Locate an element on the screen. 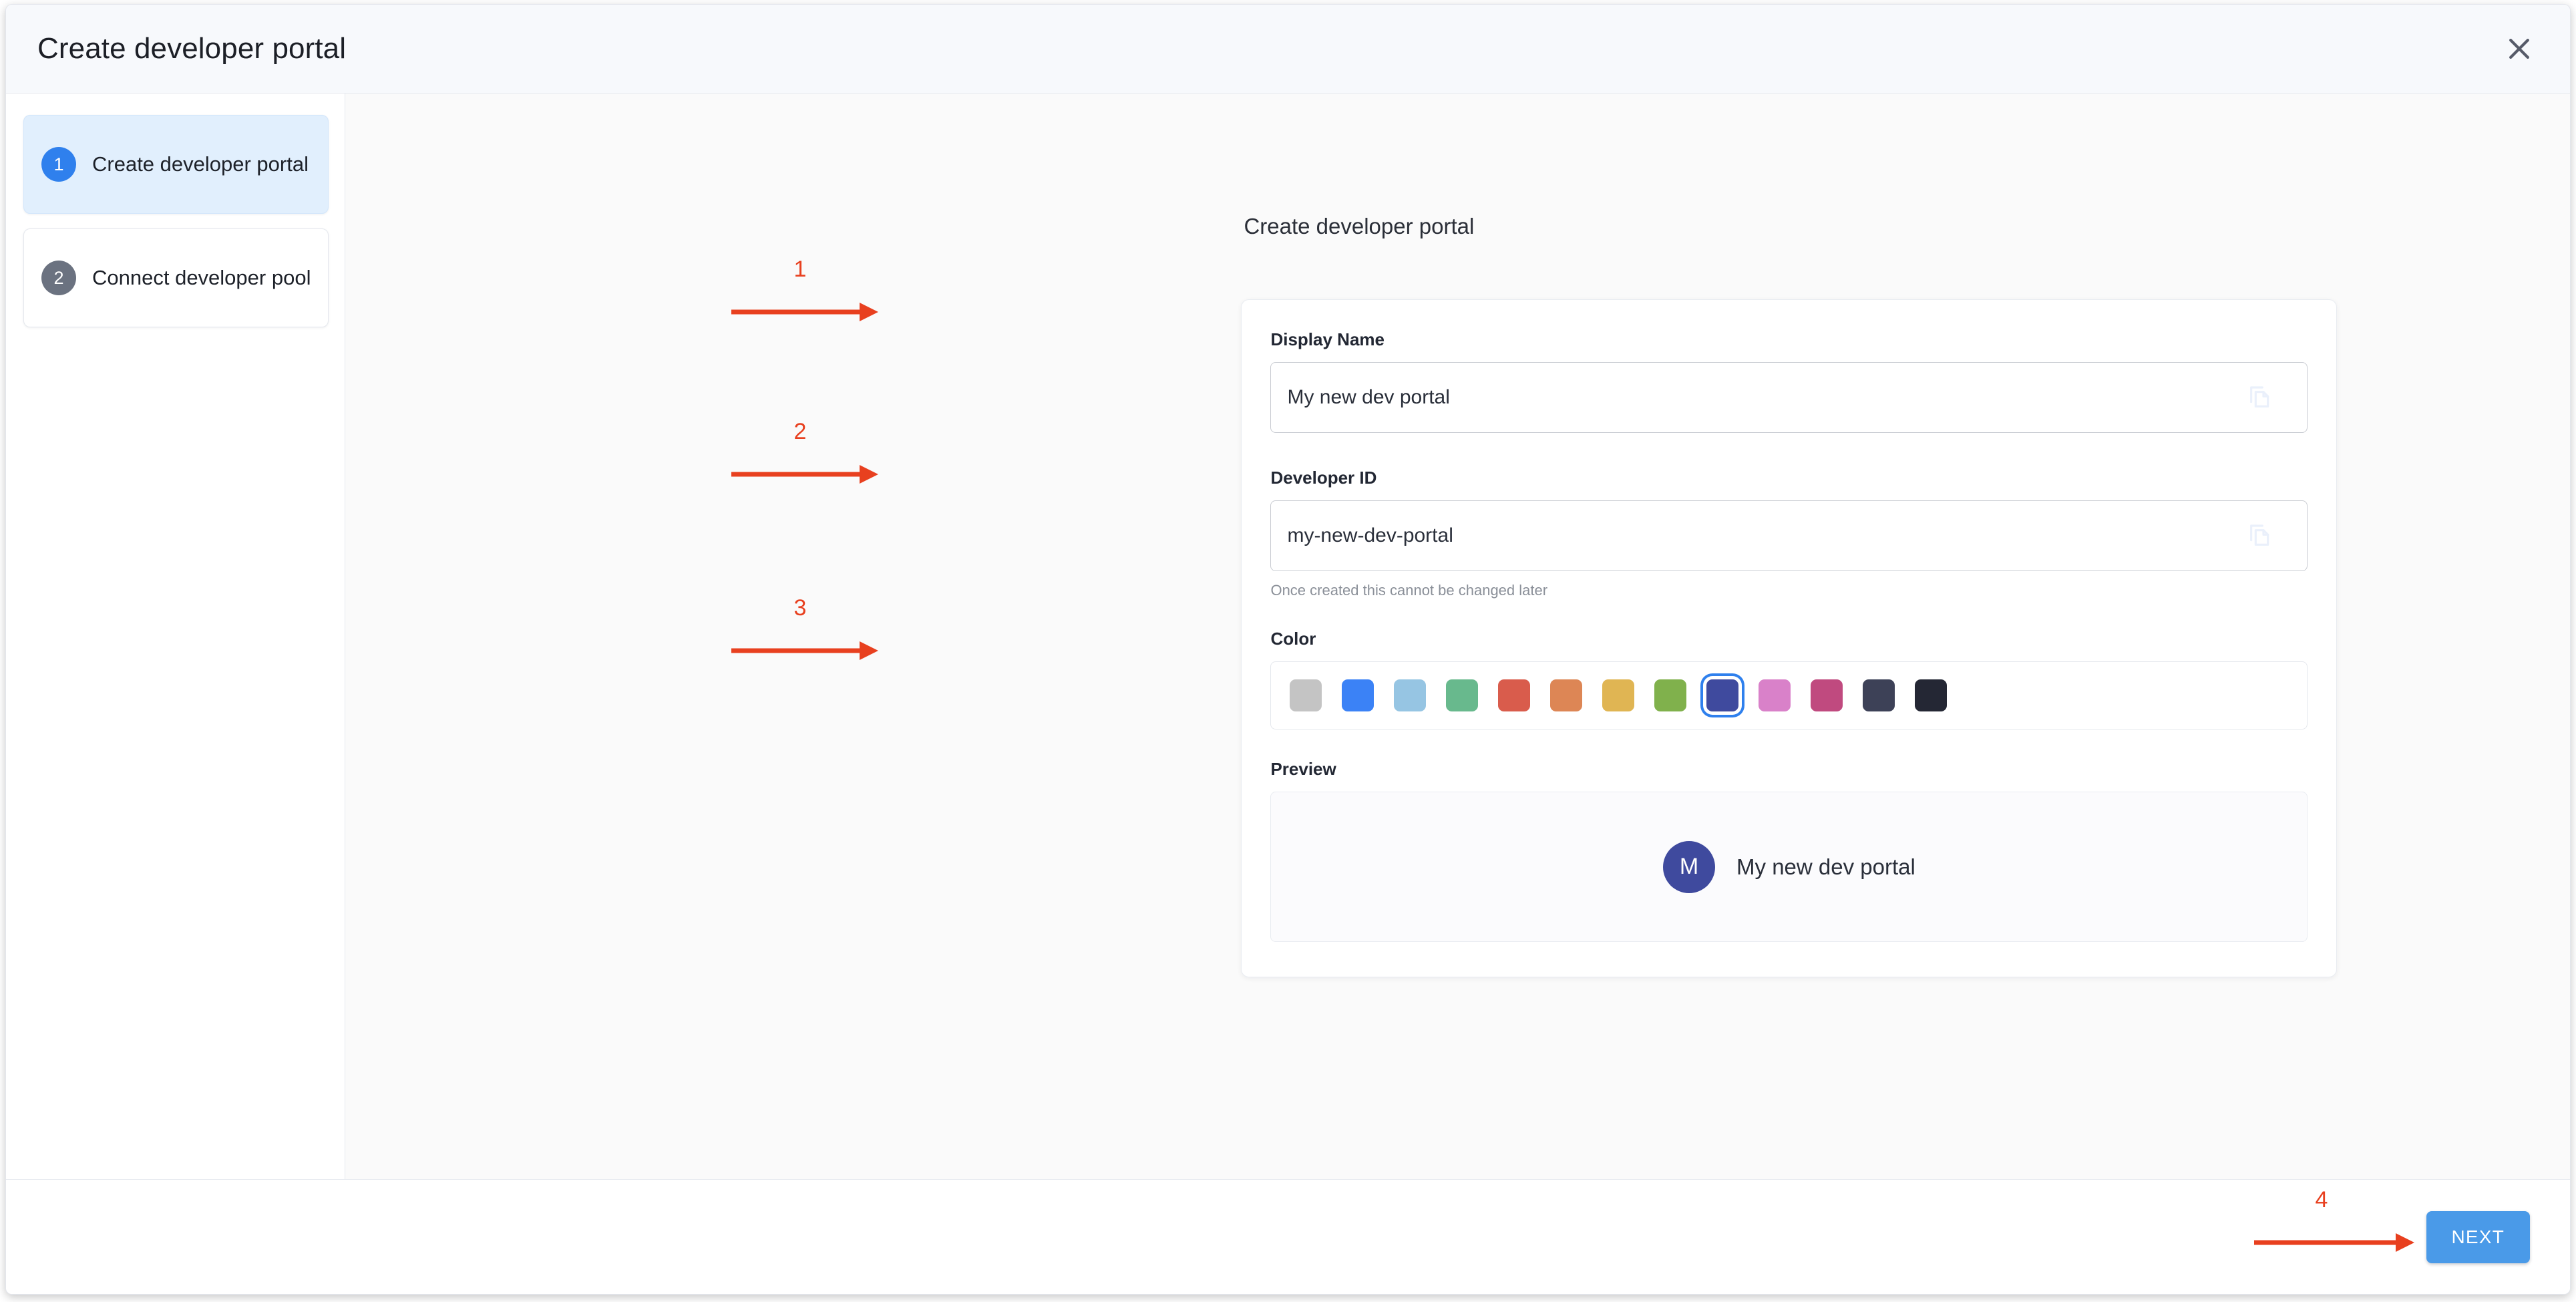 The width and height of the screenshot is (2576, 1302). display-name-field: Display Name is located at coordinates (1789, 381).